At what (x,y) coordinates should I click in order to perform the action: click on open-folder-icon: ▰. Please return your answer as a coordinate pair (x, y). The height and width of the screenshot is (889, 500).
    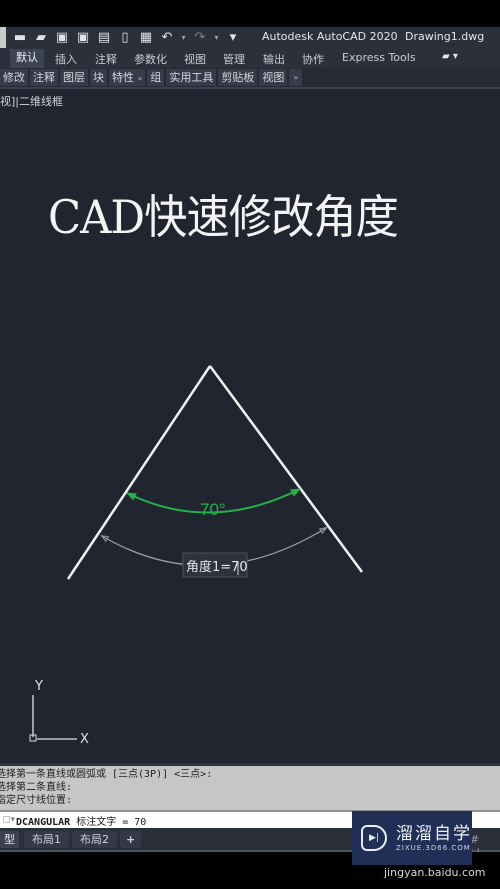
    Looking at the image, I should click on (41, 38).